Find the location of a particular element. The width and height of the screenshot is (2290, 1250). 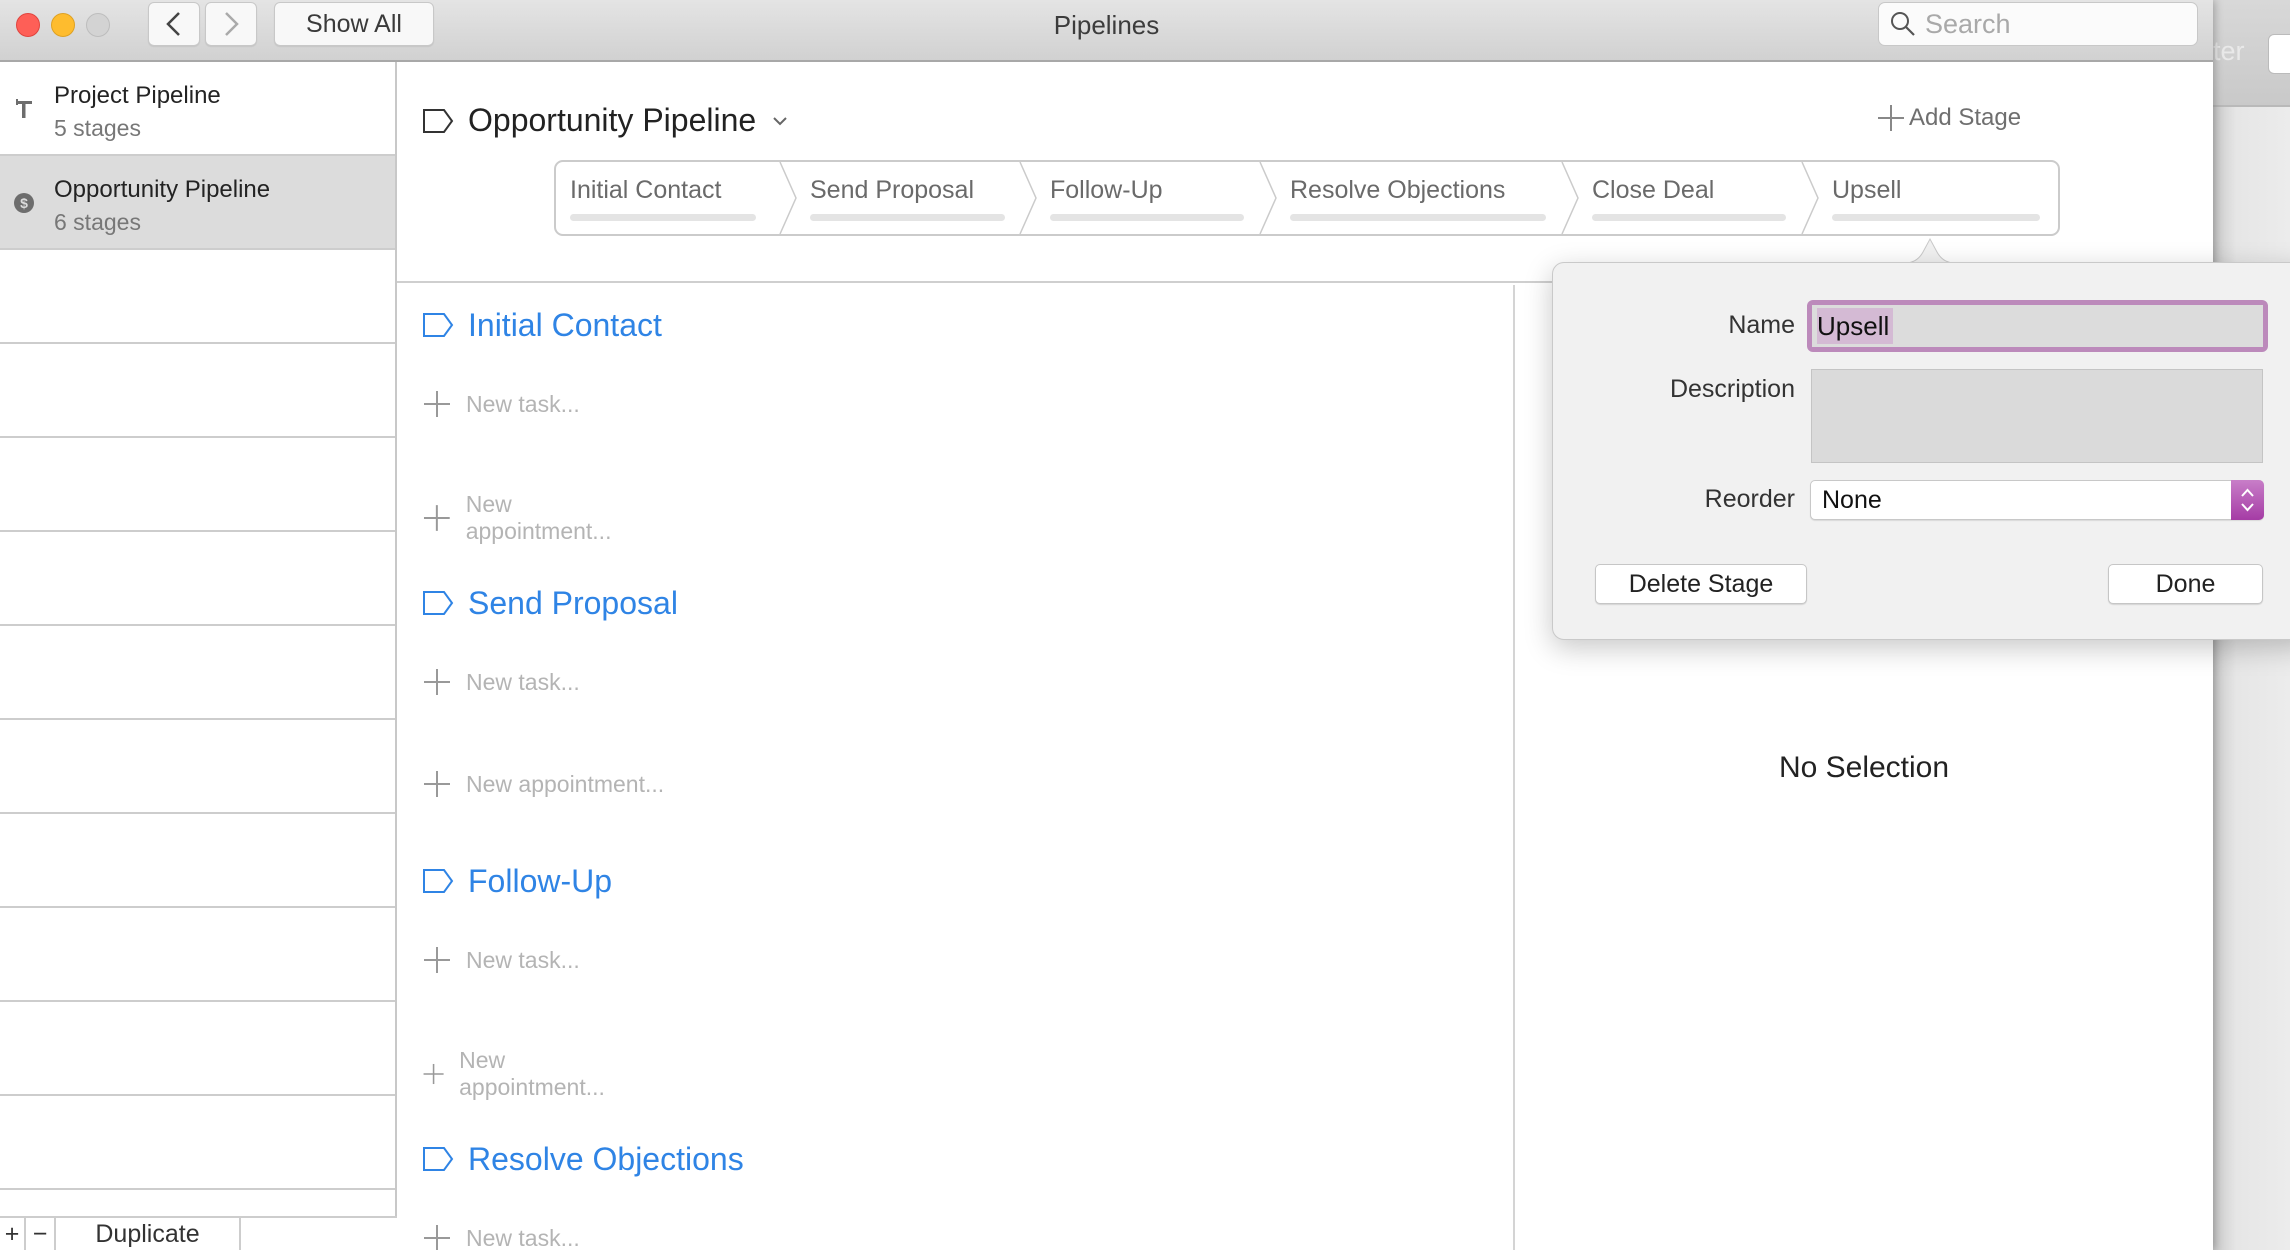

stage-section-header: Initial Contact is located at coordinates (542, 325).